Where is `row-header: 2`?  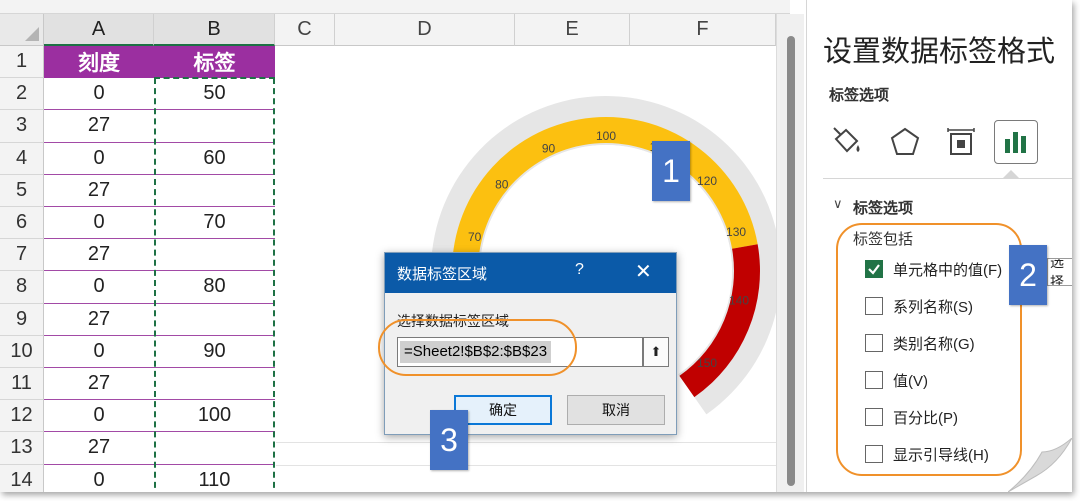
row-header: 2 is located at coordinates (22, 94).